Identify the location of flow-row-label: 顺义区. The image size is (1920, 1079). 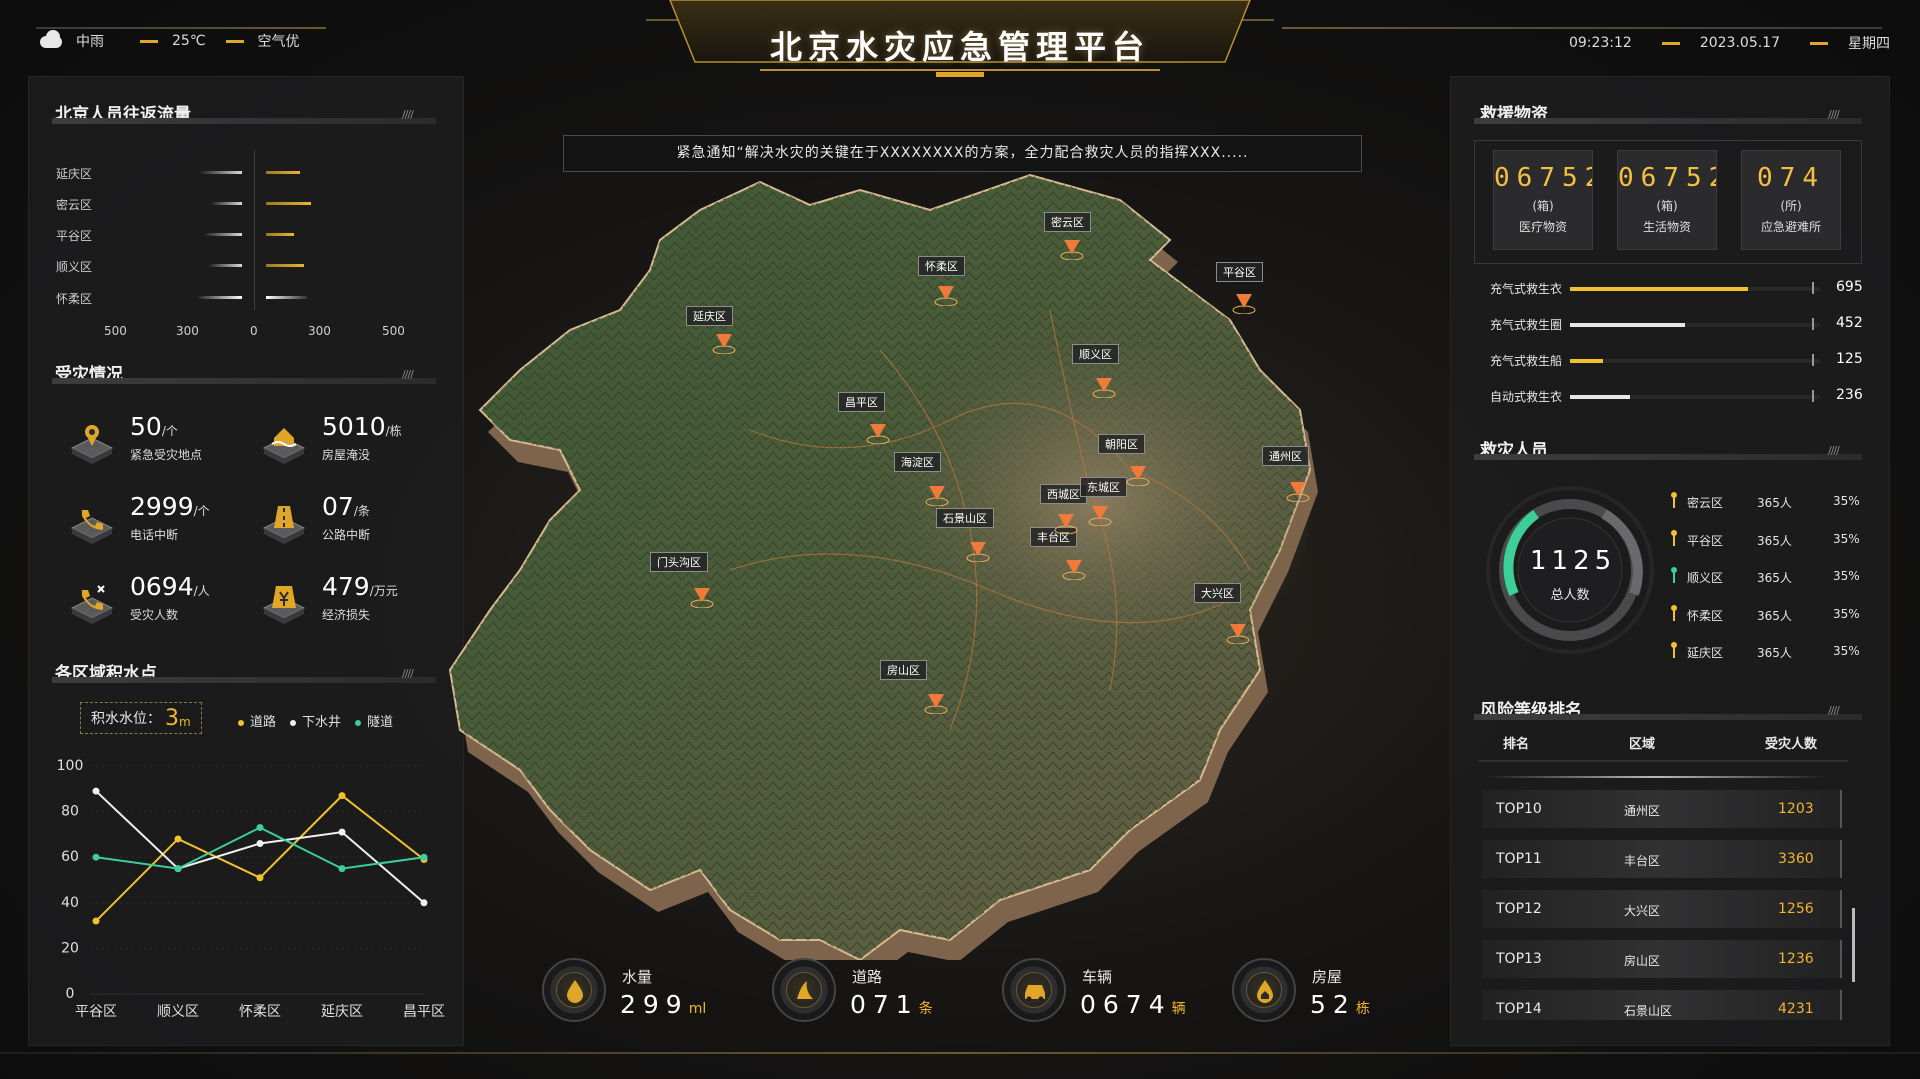
(74, 267).